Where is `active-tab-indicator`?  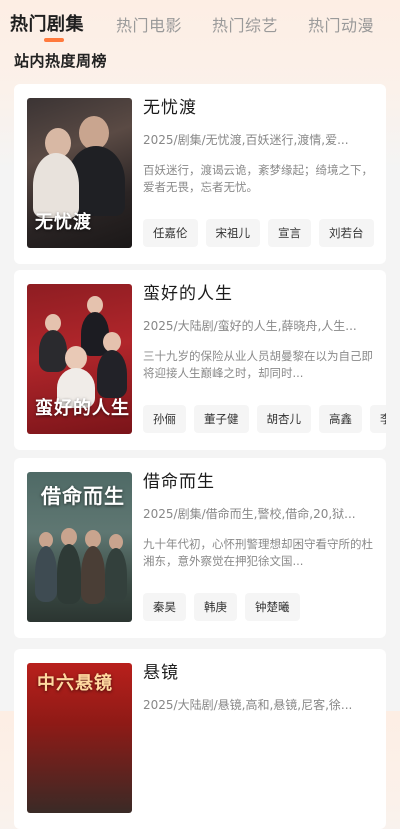
active-tab-indicator is located at coordinates (54, 40).